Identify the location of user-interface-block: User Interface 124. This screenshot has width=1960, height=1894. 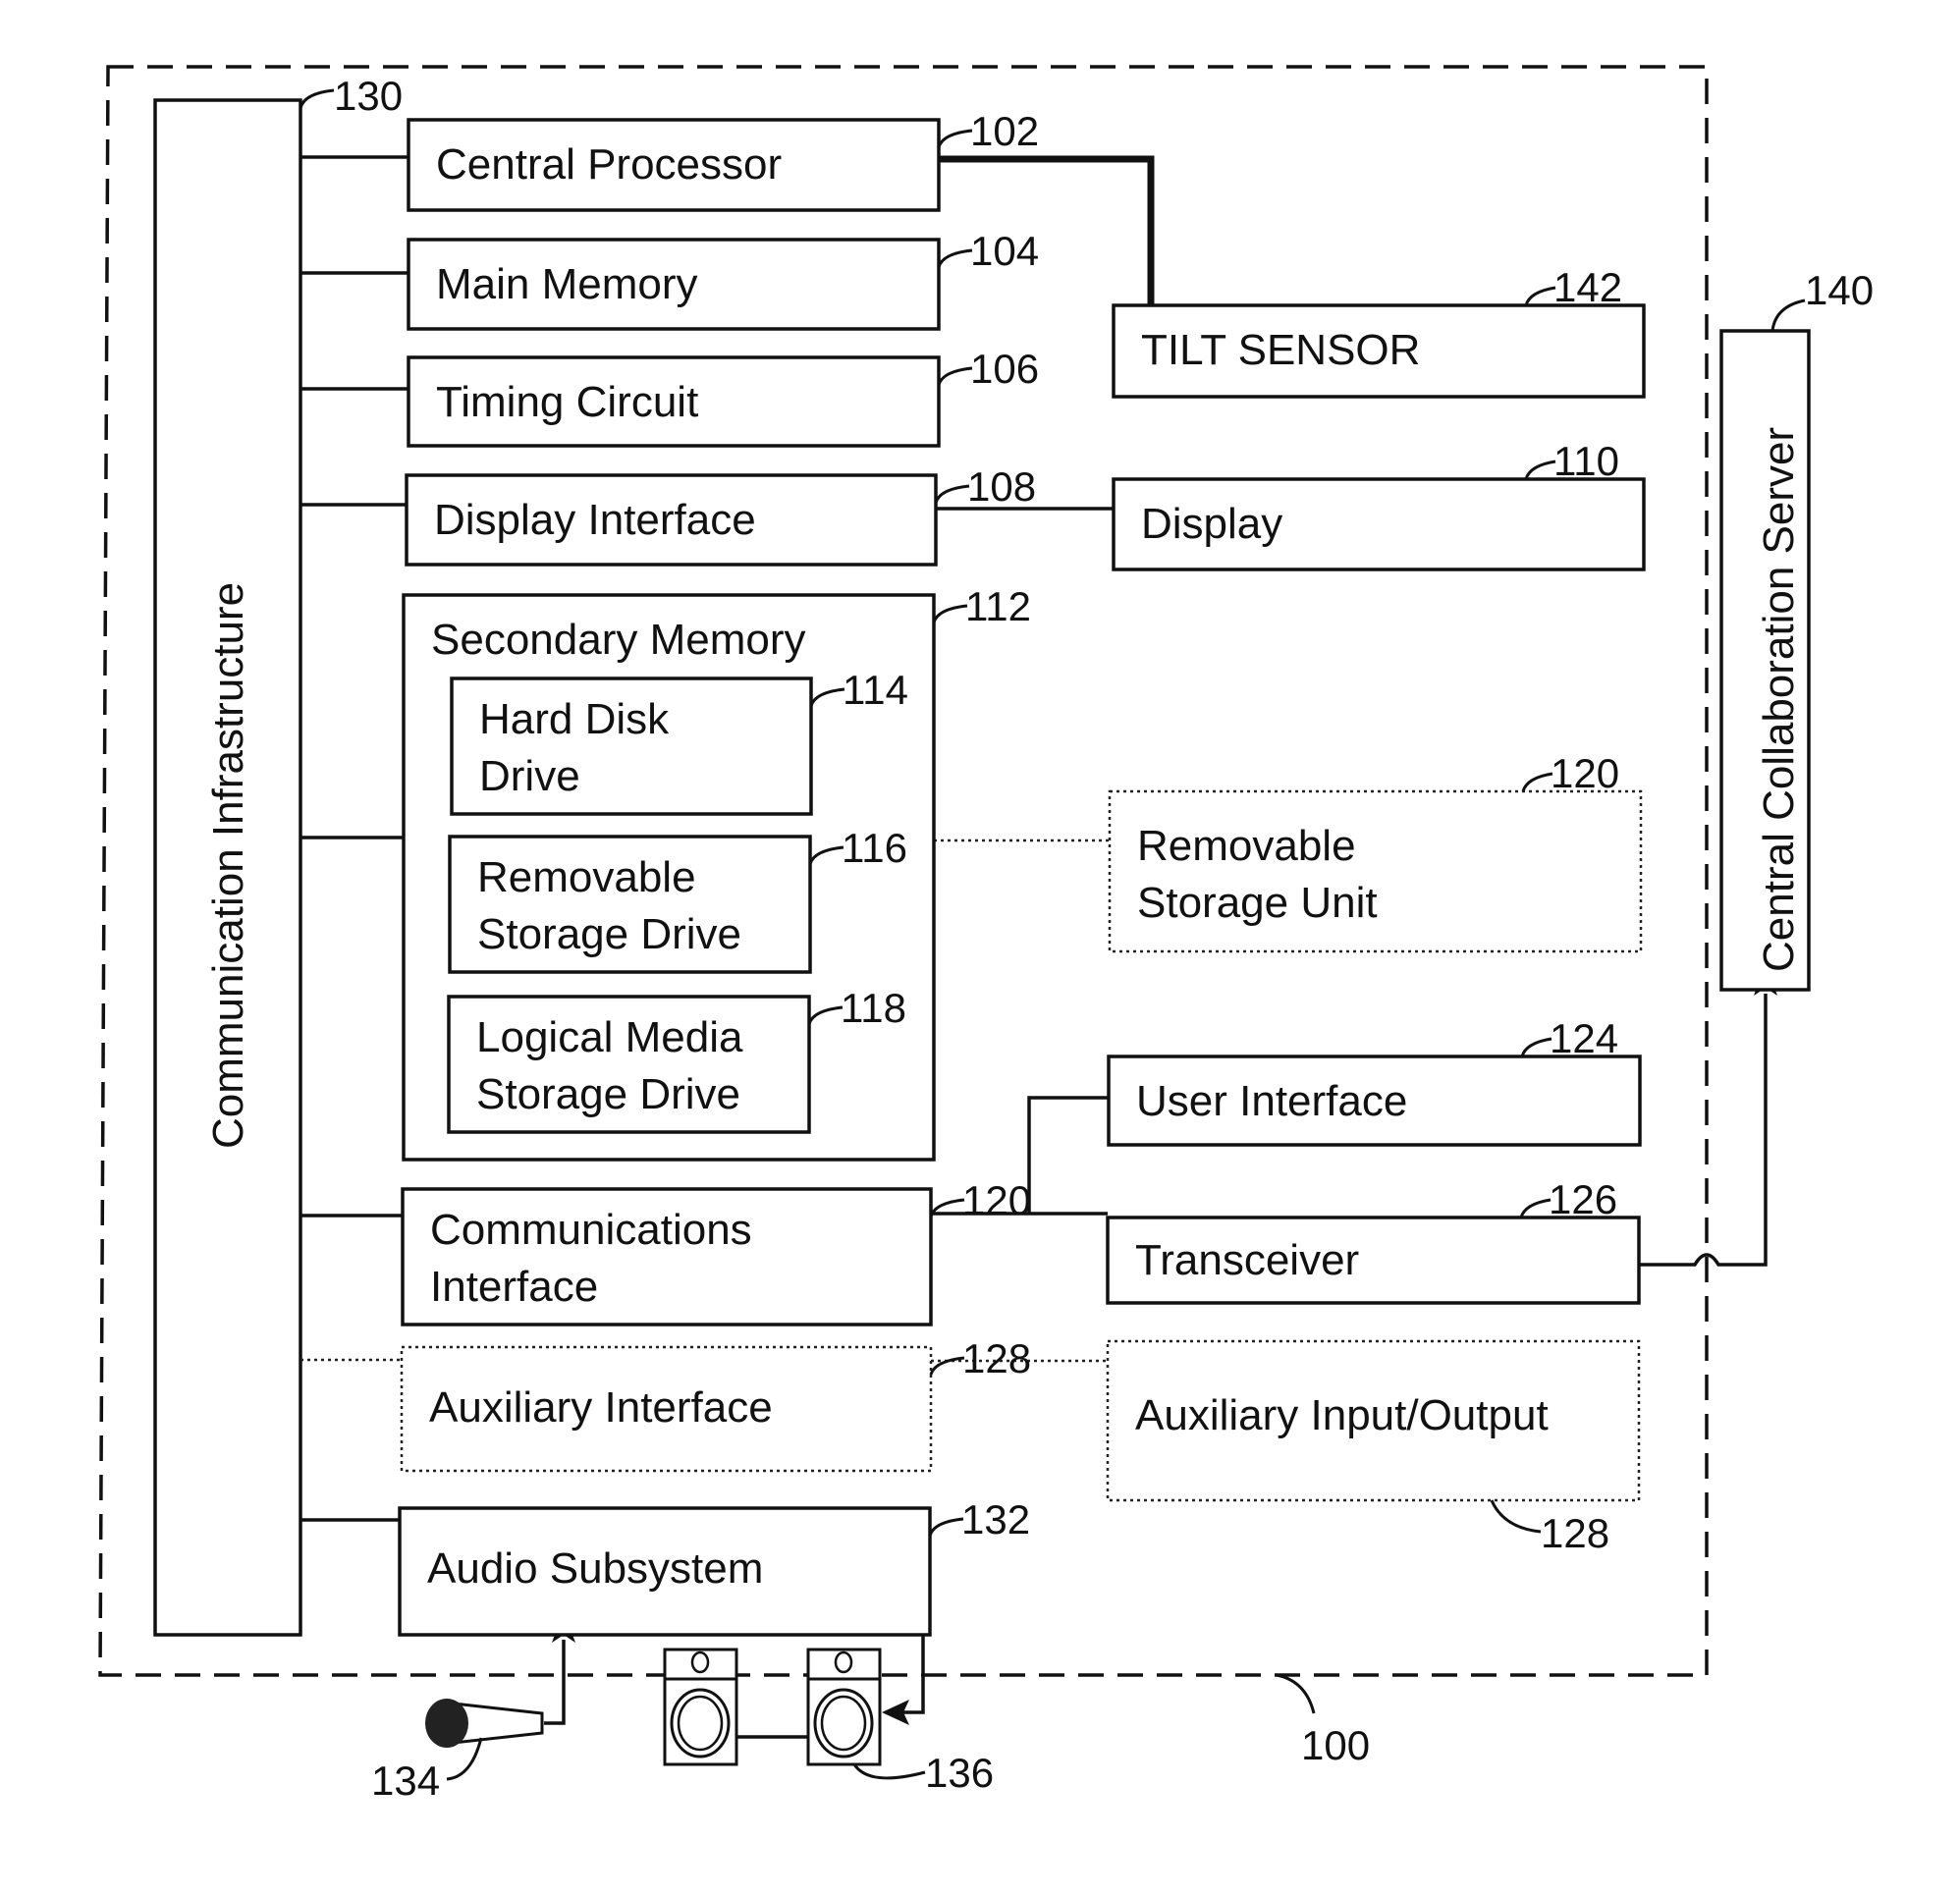
(1374, 1081).